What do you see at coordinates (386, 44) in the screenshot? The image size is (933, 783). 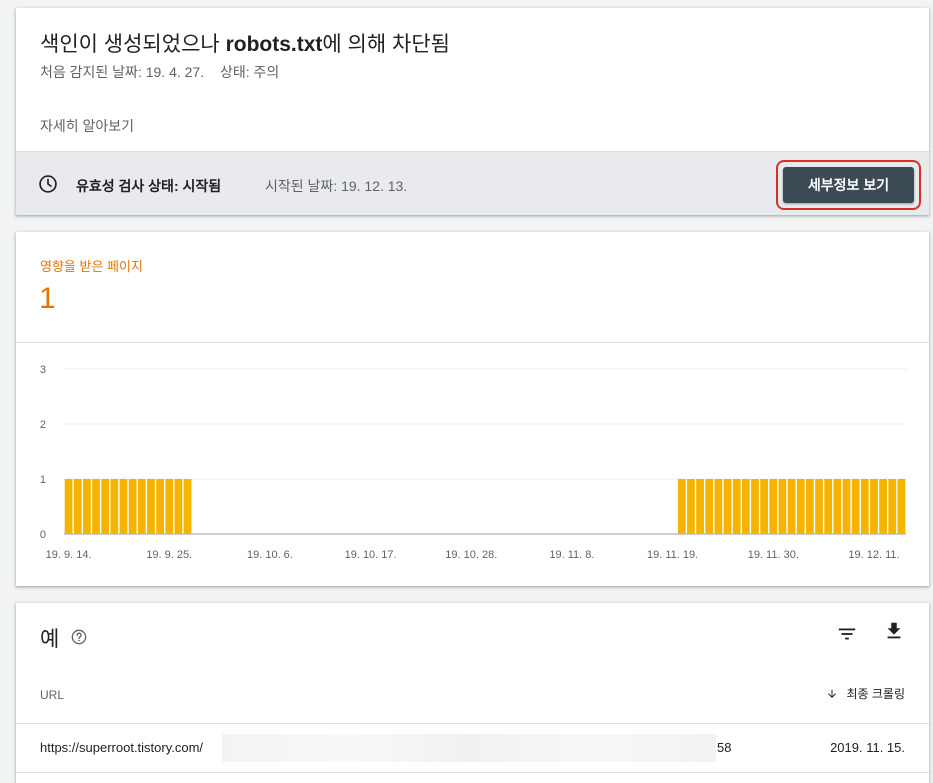 I see `issue-title-suffix: 에 의해 차단됨` at bounding box center [386, 44].